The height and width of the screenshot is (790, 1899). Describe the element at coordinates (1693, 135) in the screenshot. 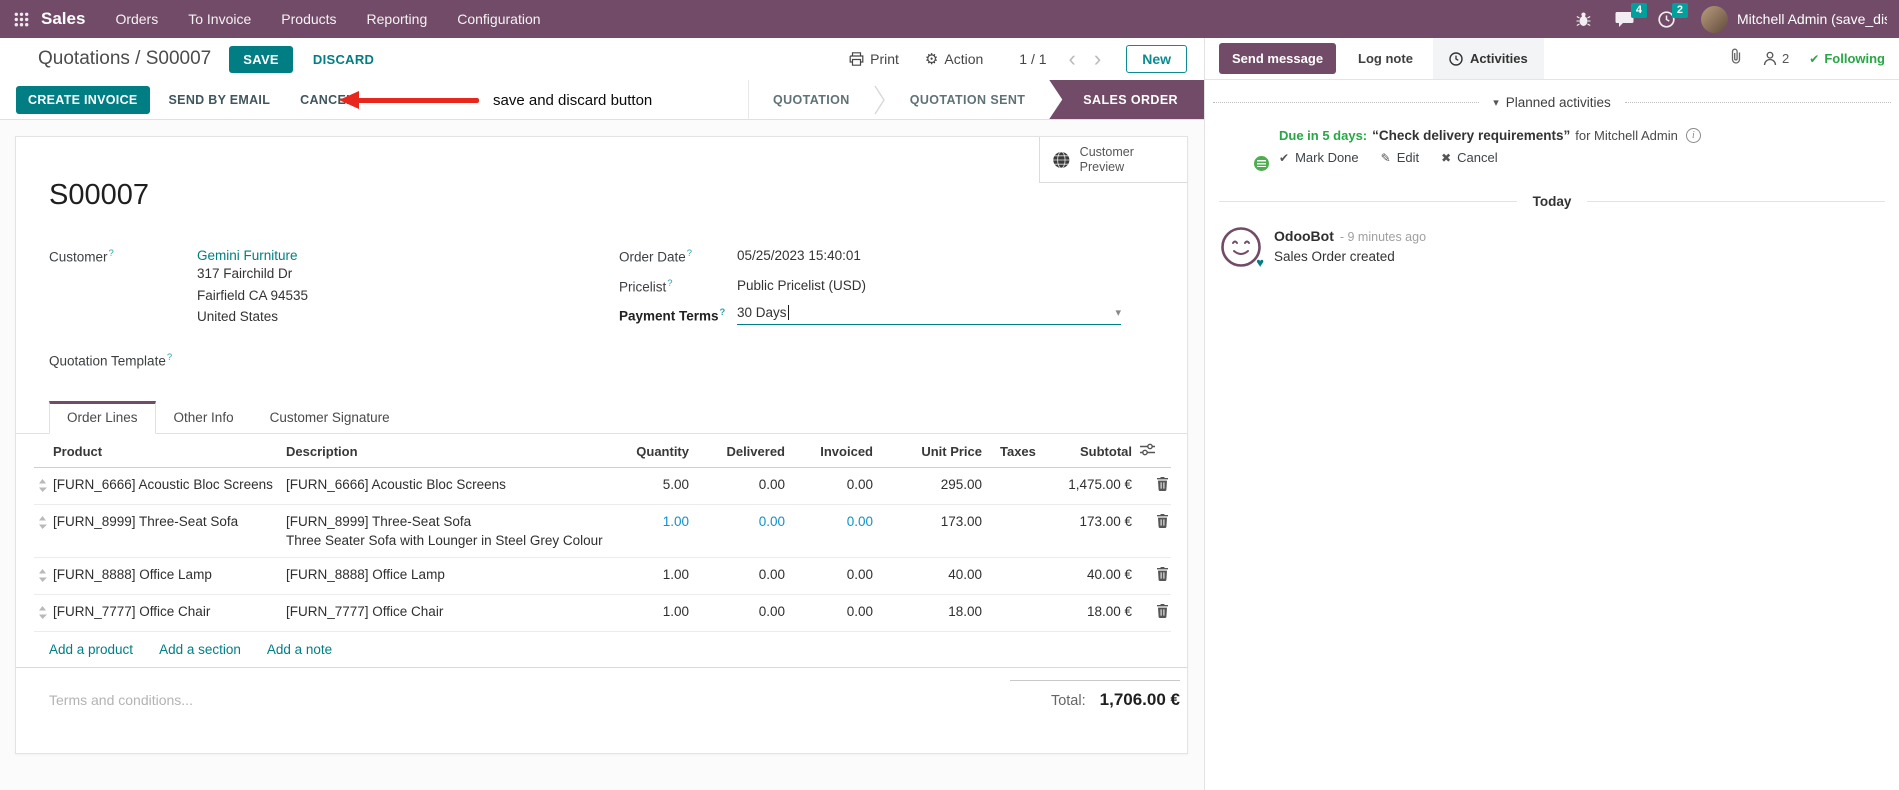

I see `info-icon: i` at that location.